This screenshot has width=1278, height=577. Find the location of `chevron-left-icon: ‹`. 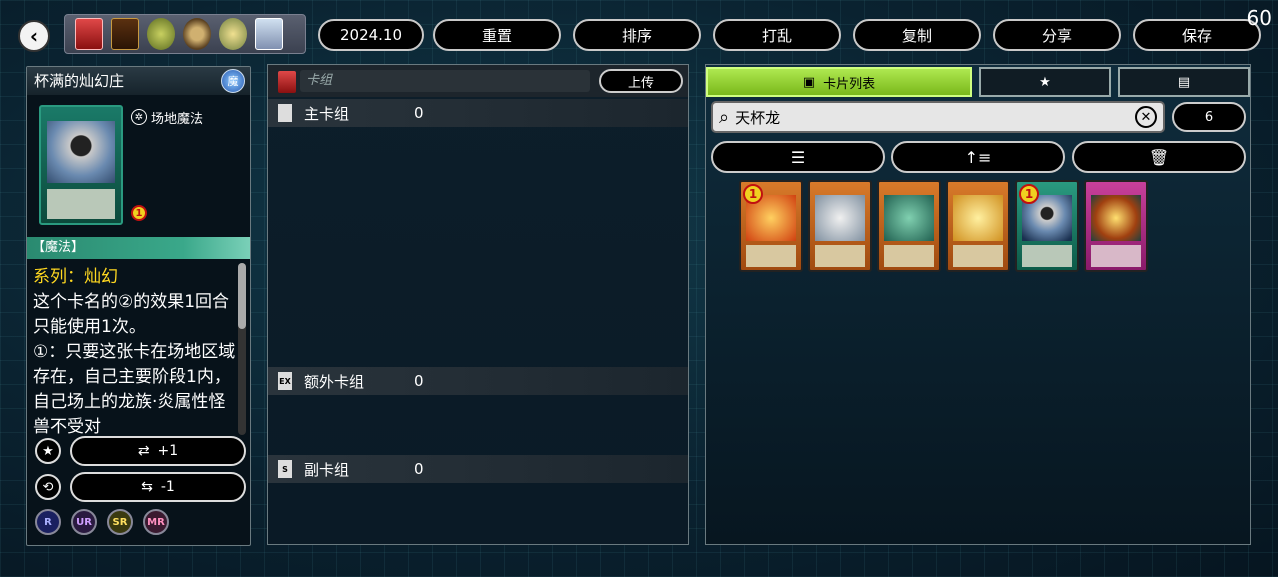

chevron-left-icon: ‹ is located at coordinates (34, 36).